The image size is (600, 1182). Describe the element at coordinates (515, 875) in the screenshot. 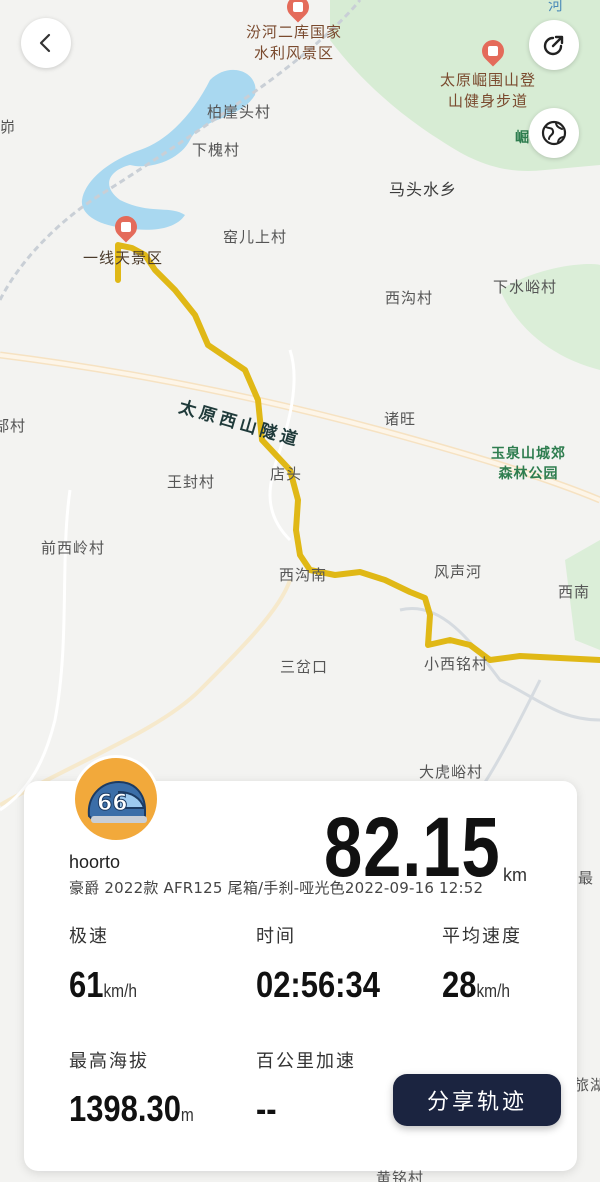

I see `distance-unit: km` at that location.